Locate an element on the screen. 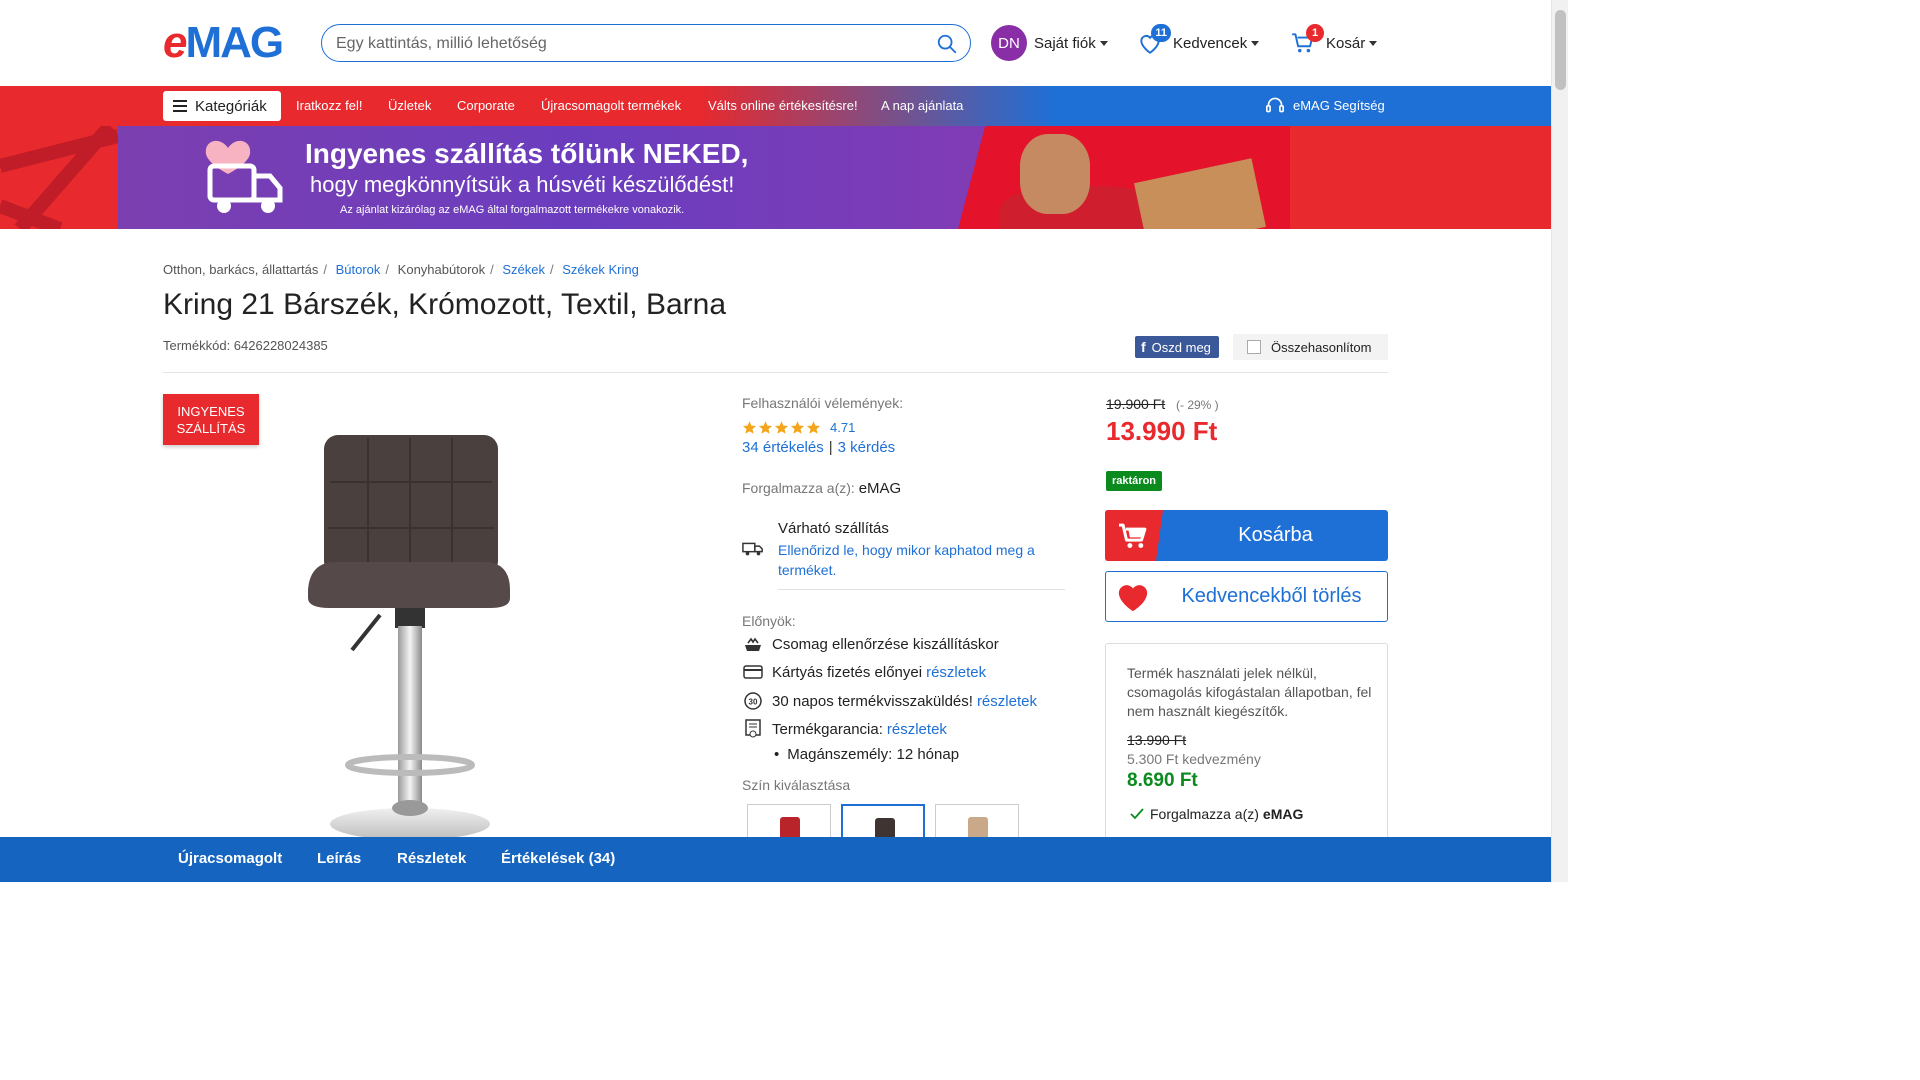 The image size is (1920, 1080). share-label: Oszd meg is located at coordinates (1181, 347).